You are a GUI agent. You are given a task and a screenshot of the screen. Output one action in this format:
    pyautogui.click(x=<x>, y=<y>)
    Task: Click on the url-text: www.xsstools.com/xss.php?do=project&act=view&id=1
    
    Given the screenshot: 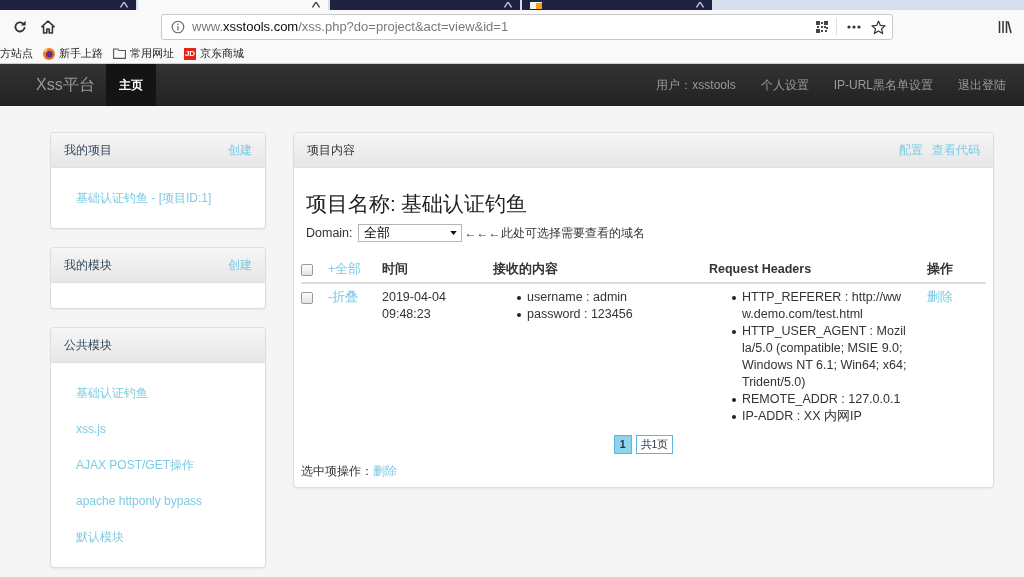 What is the action you would take?
    pyautogui.click(x=350, y=27)
    